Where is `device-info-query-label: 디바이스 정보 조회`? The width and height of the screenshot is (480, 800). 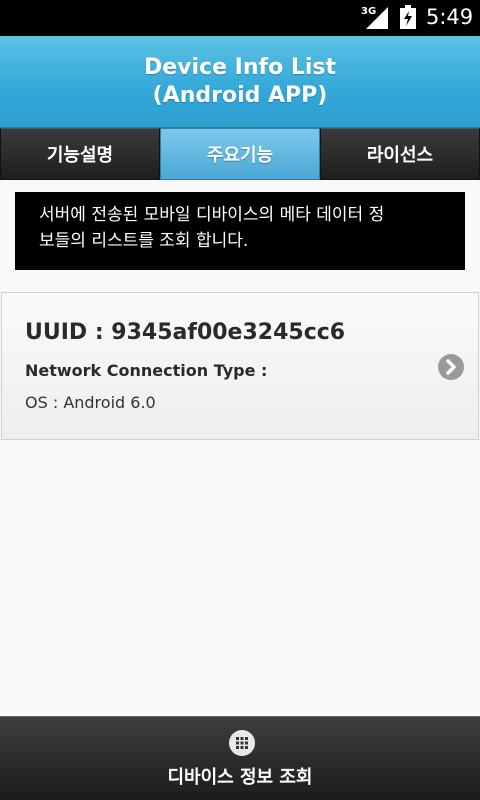 device-info-query-label: 디바이스 정보 조회 is located at coordinates (240, 777).